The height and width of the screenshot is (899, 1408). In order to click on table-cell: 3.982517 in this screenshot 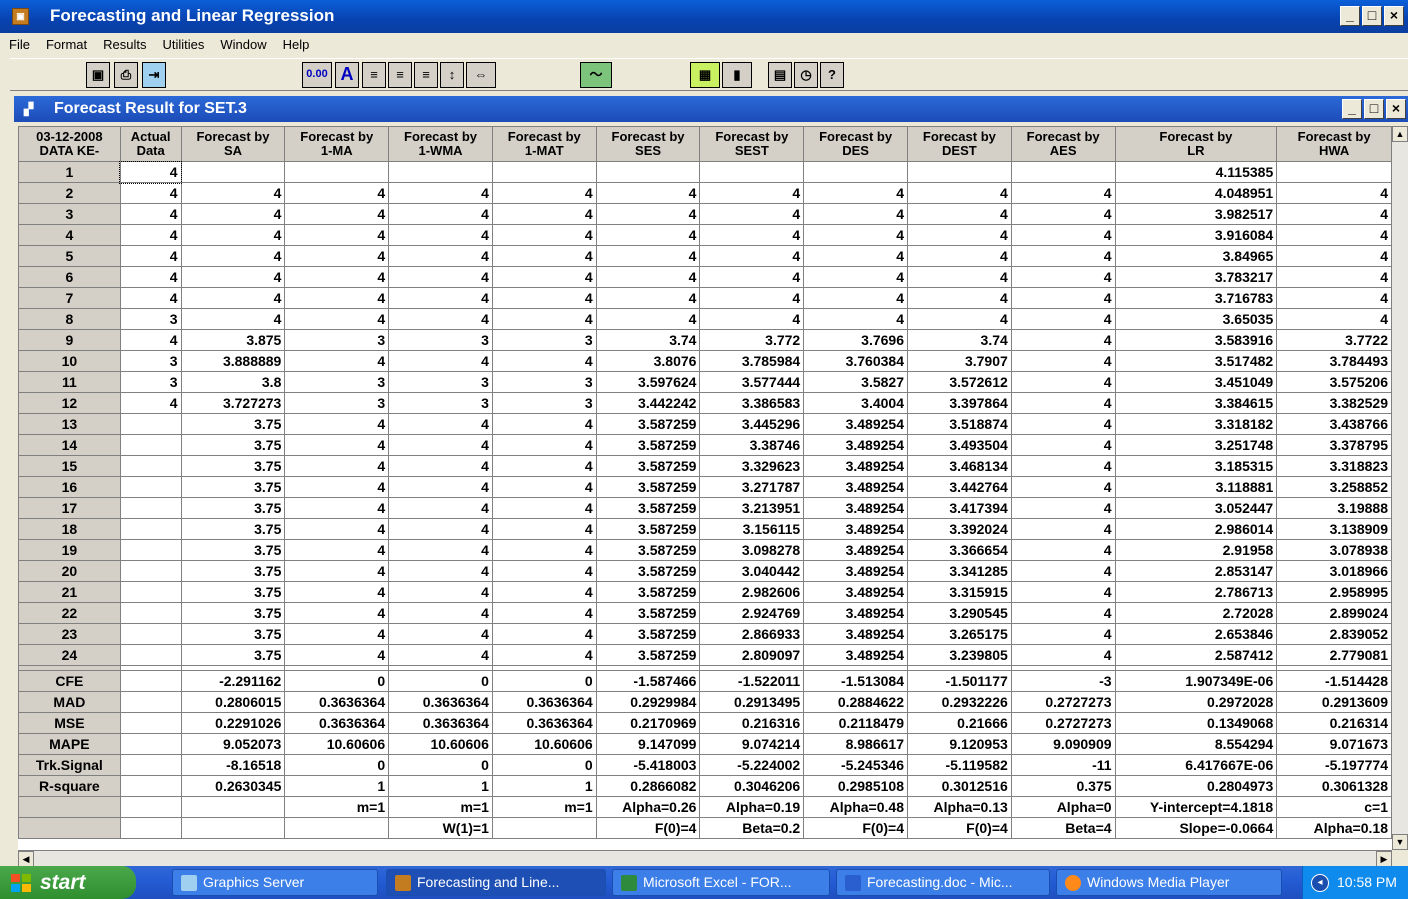, I will do `click(1196, 214)`.